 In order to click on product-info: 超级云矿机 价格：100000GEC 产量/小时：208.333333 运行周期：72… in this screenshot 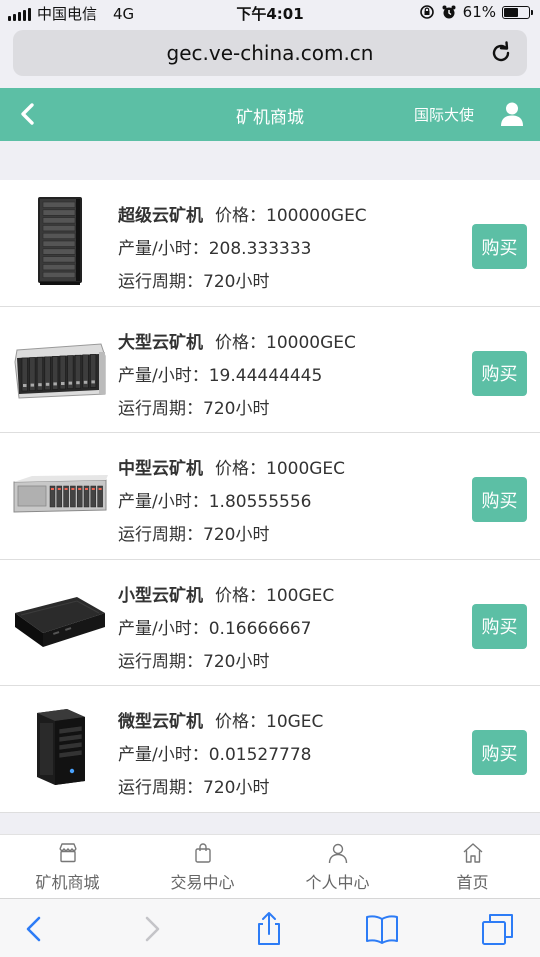, I will do `click(242, 249)`.